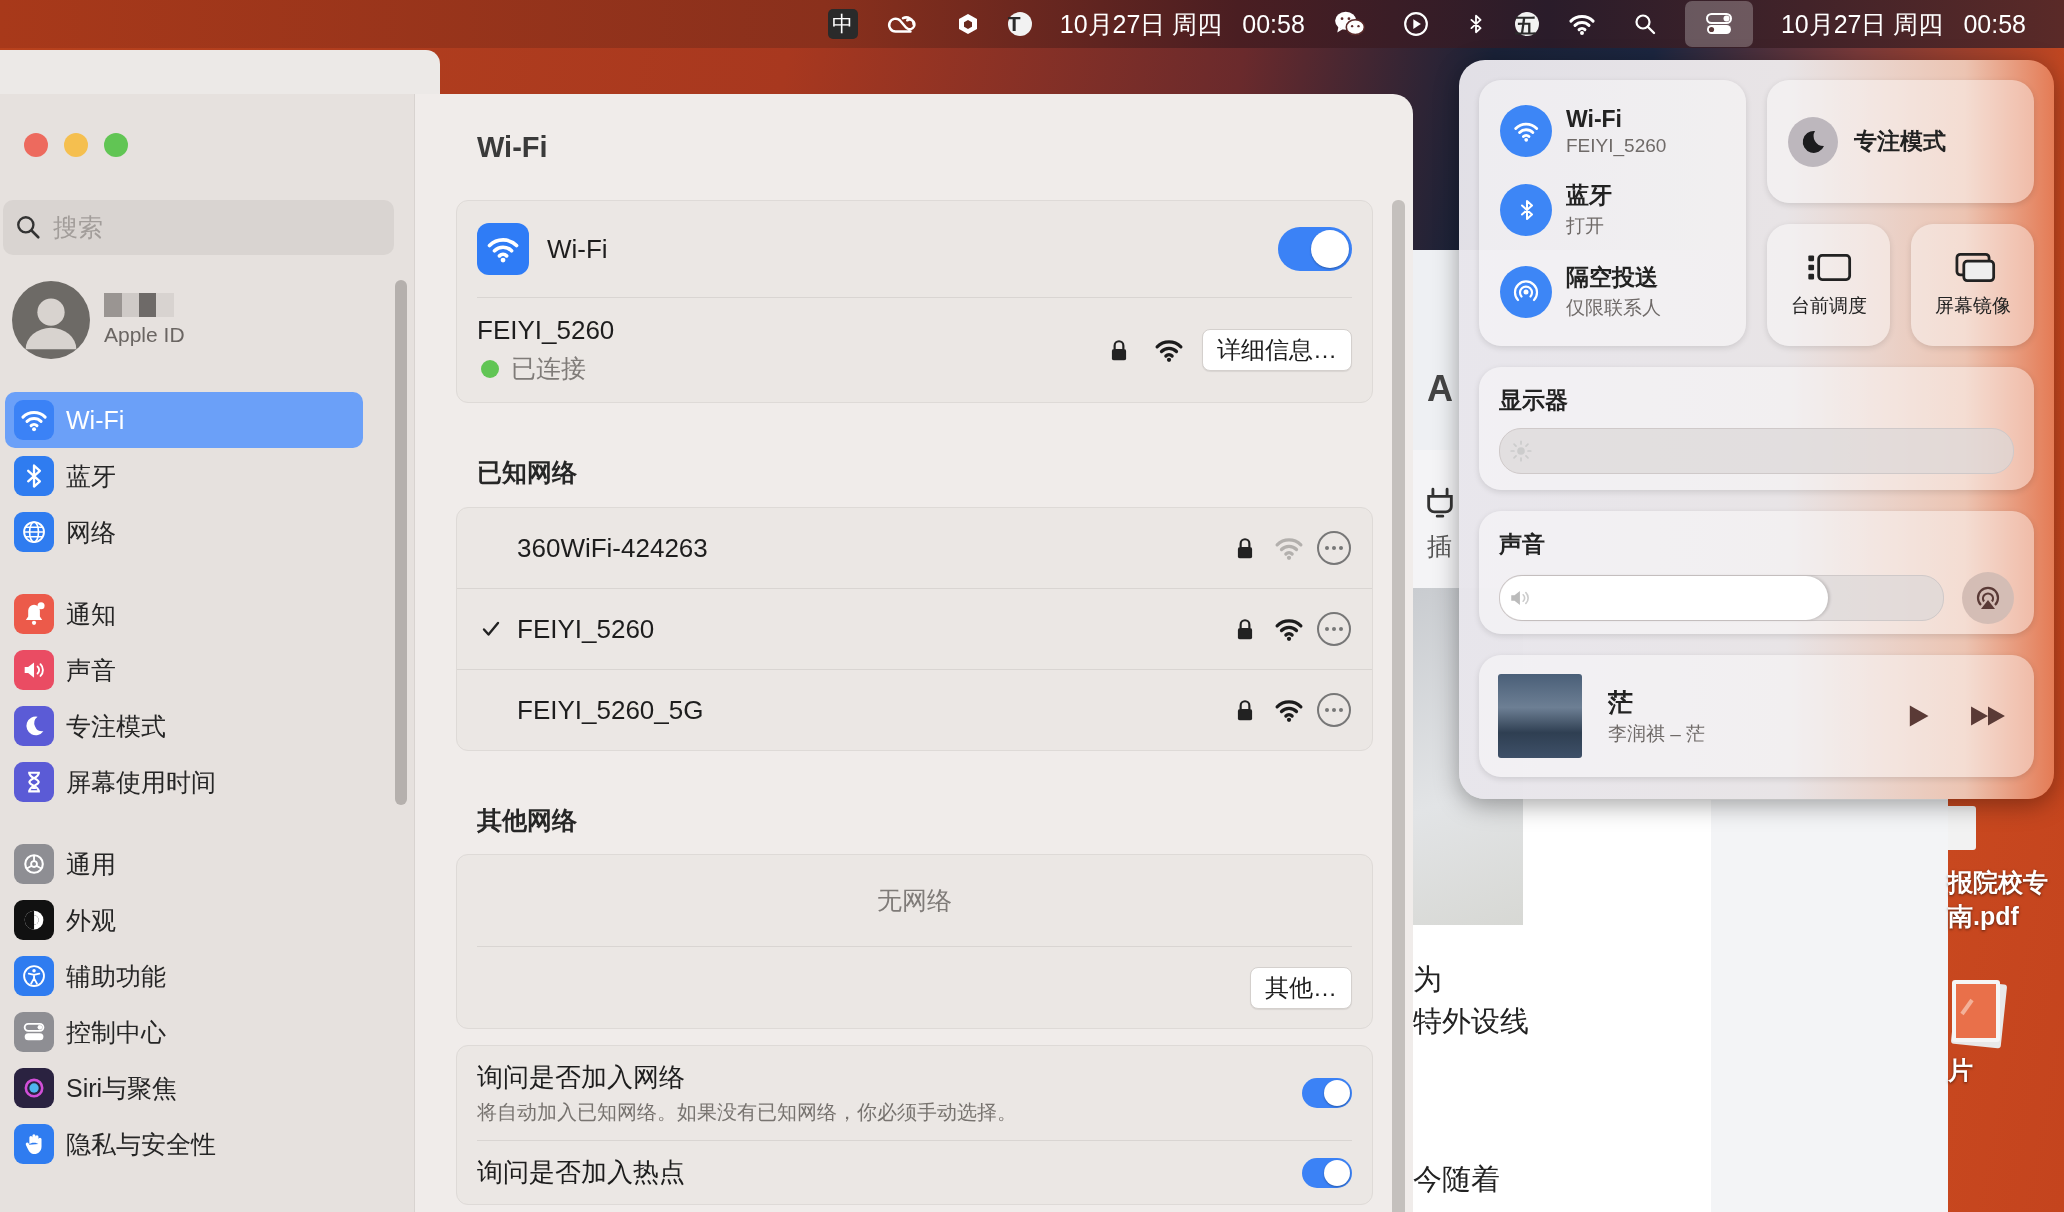  I want to click on redacted-name, so click(139, 305).